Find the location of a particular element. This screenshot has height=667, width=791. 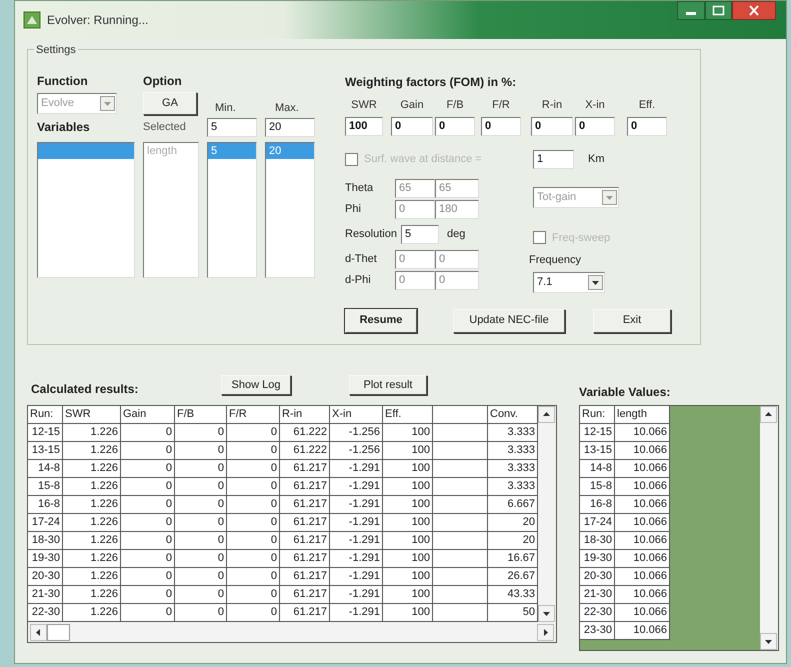

table-cell: 18-30 is located at coordinates (597, 541).